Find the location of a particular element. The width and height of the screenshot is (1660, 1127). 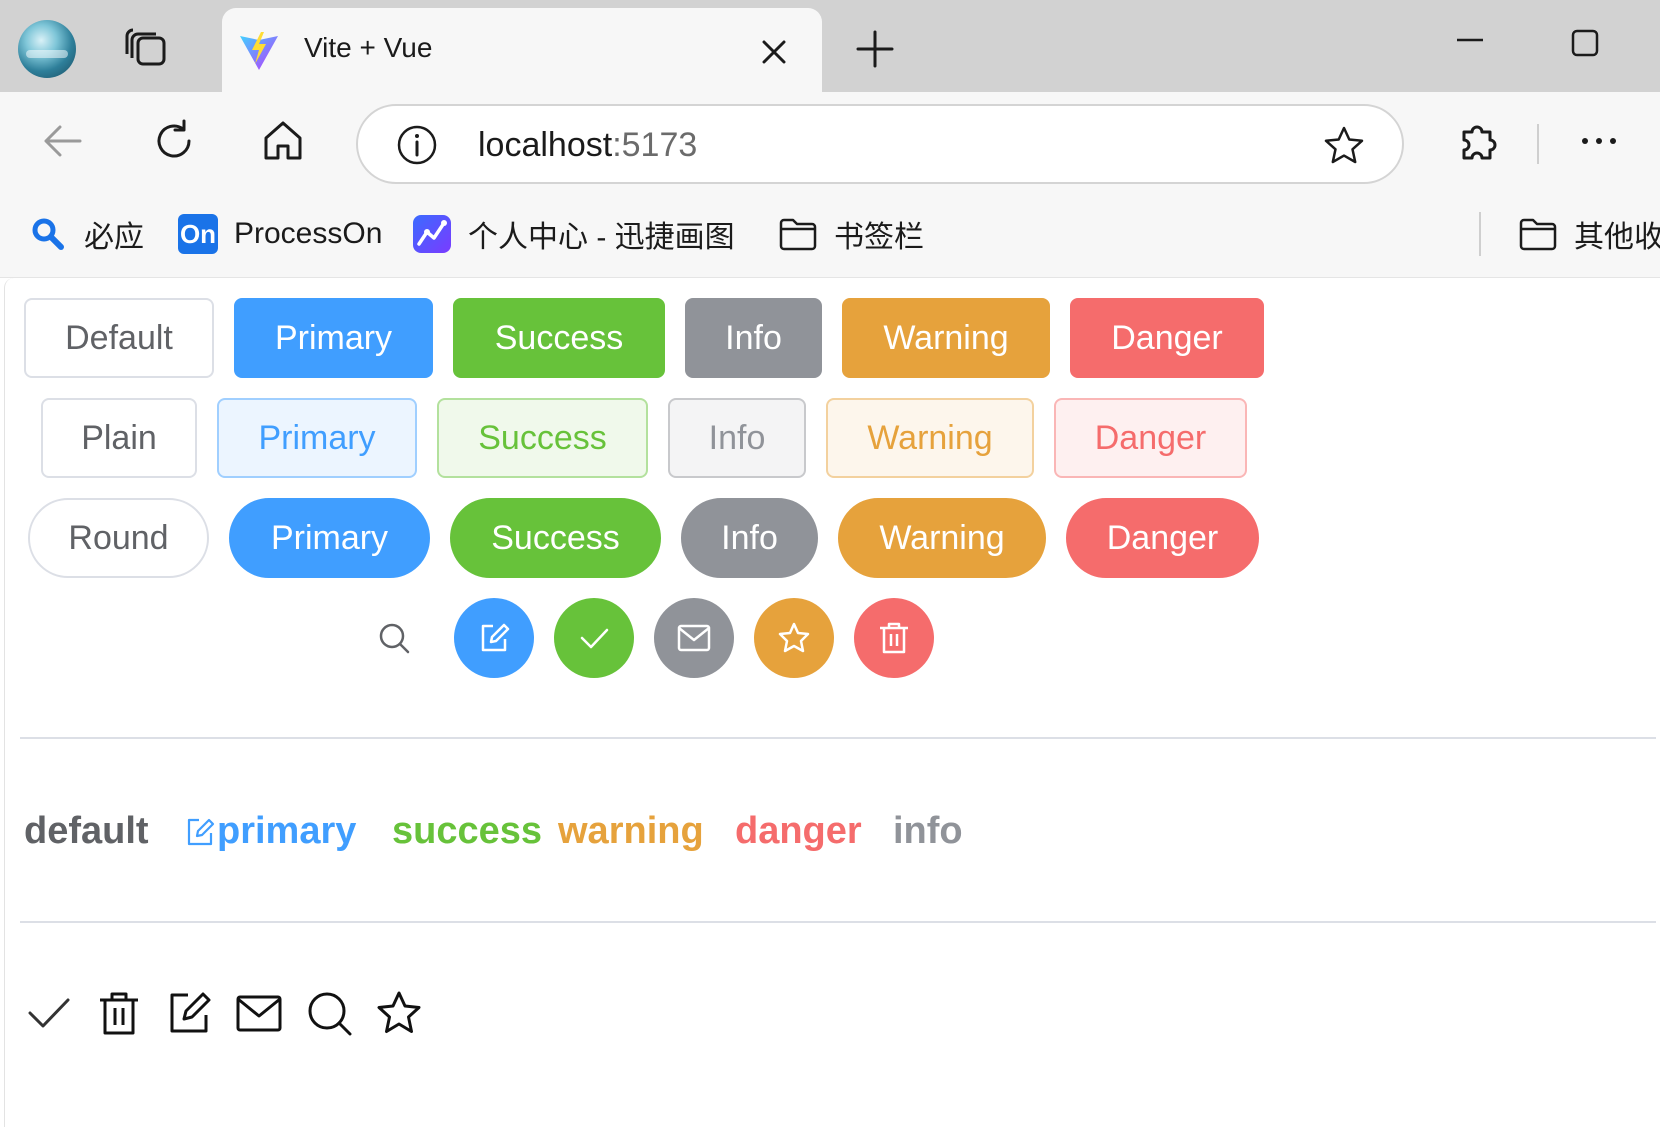

delete-circle-button is located at coordinates (894, 638).